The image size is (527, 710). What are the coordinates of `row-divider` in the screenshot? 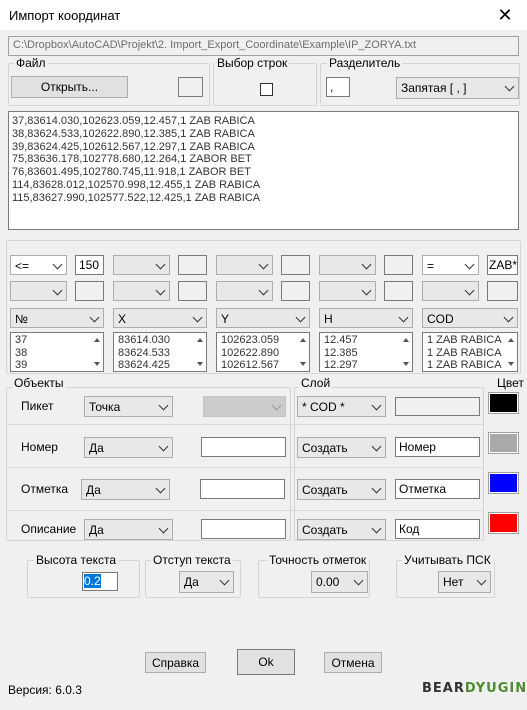 It's located at (246, 467).